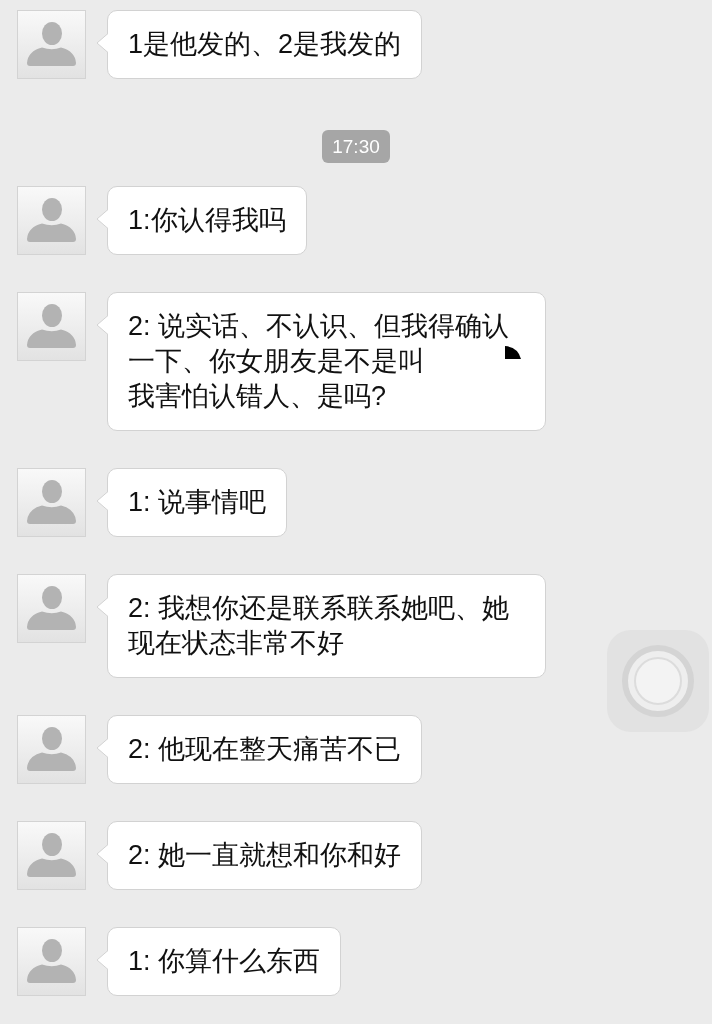 The height and width of the screenshot is (1024, 712). I want to click on message-text: 1: 你算什么东西, so click(224, 961).